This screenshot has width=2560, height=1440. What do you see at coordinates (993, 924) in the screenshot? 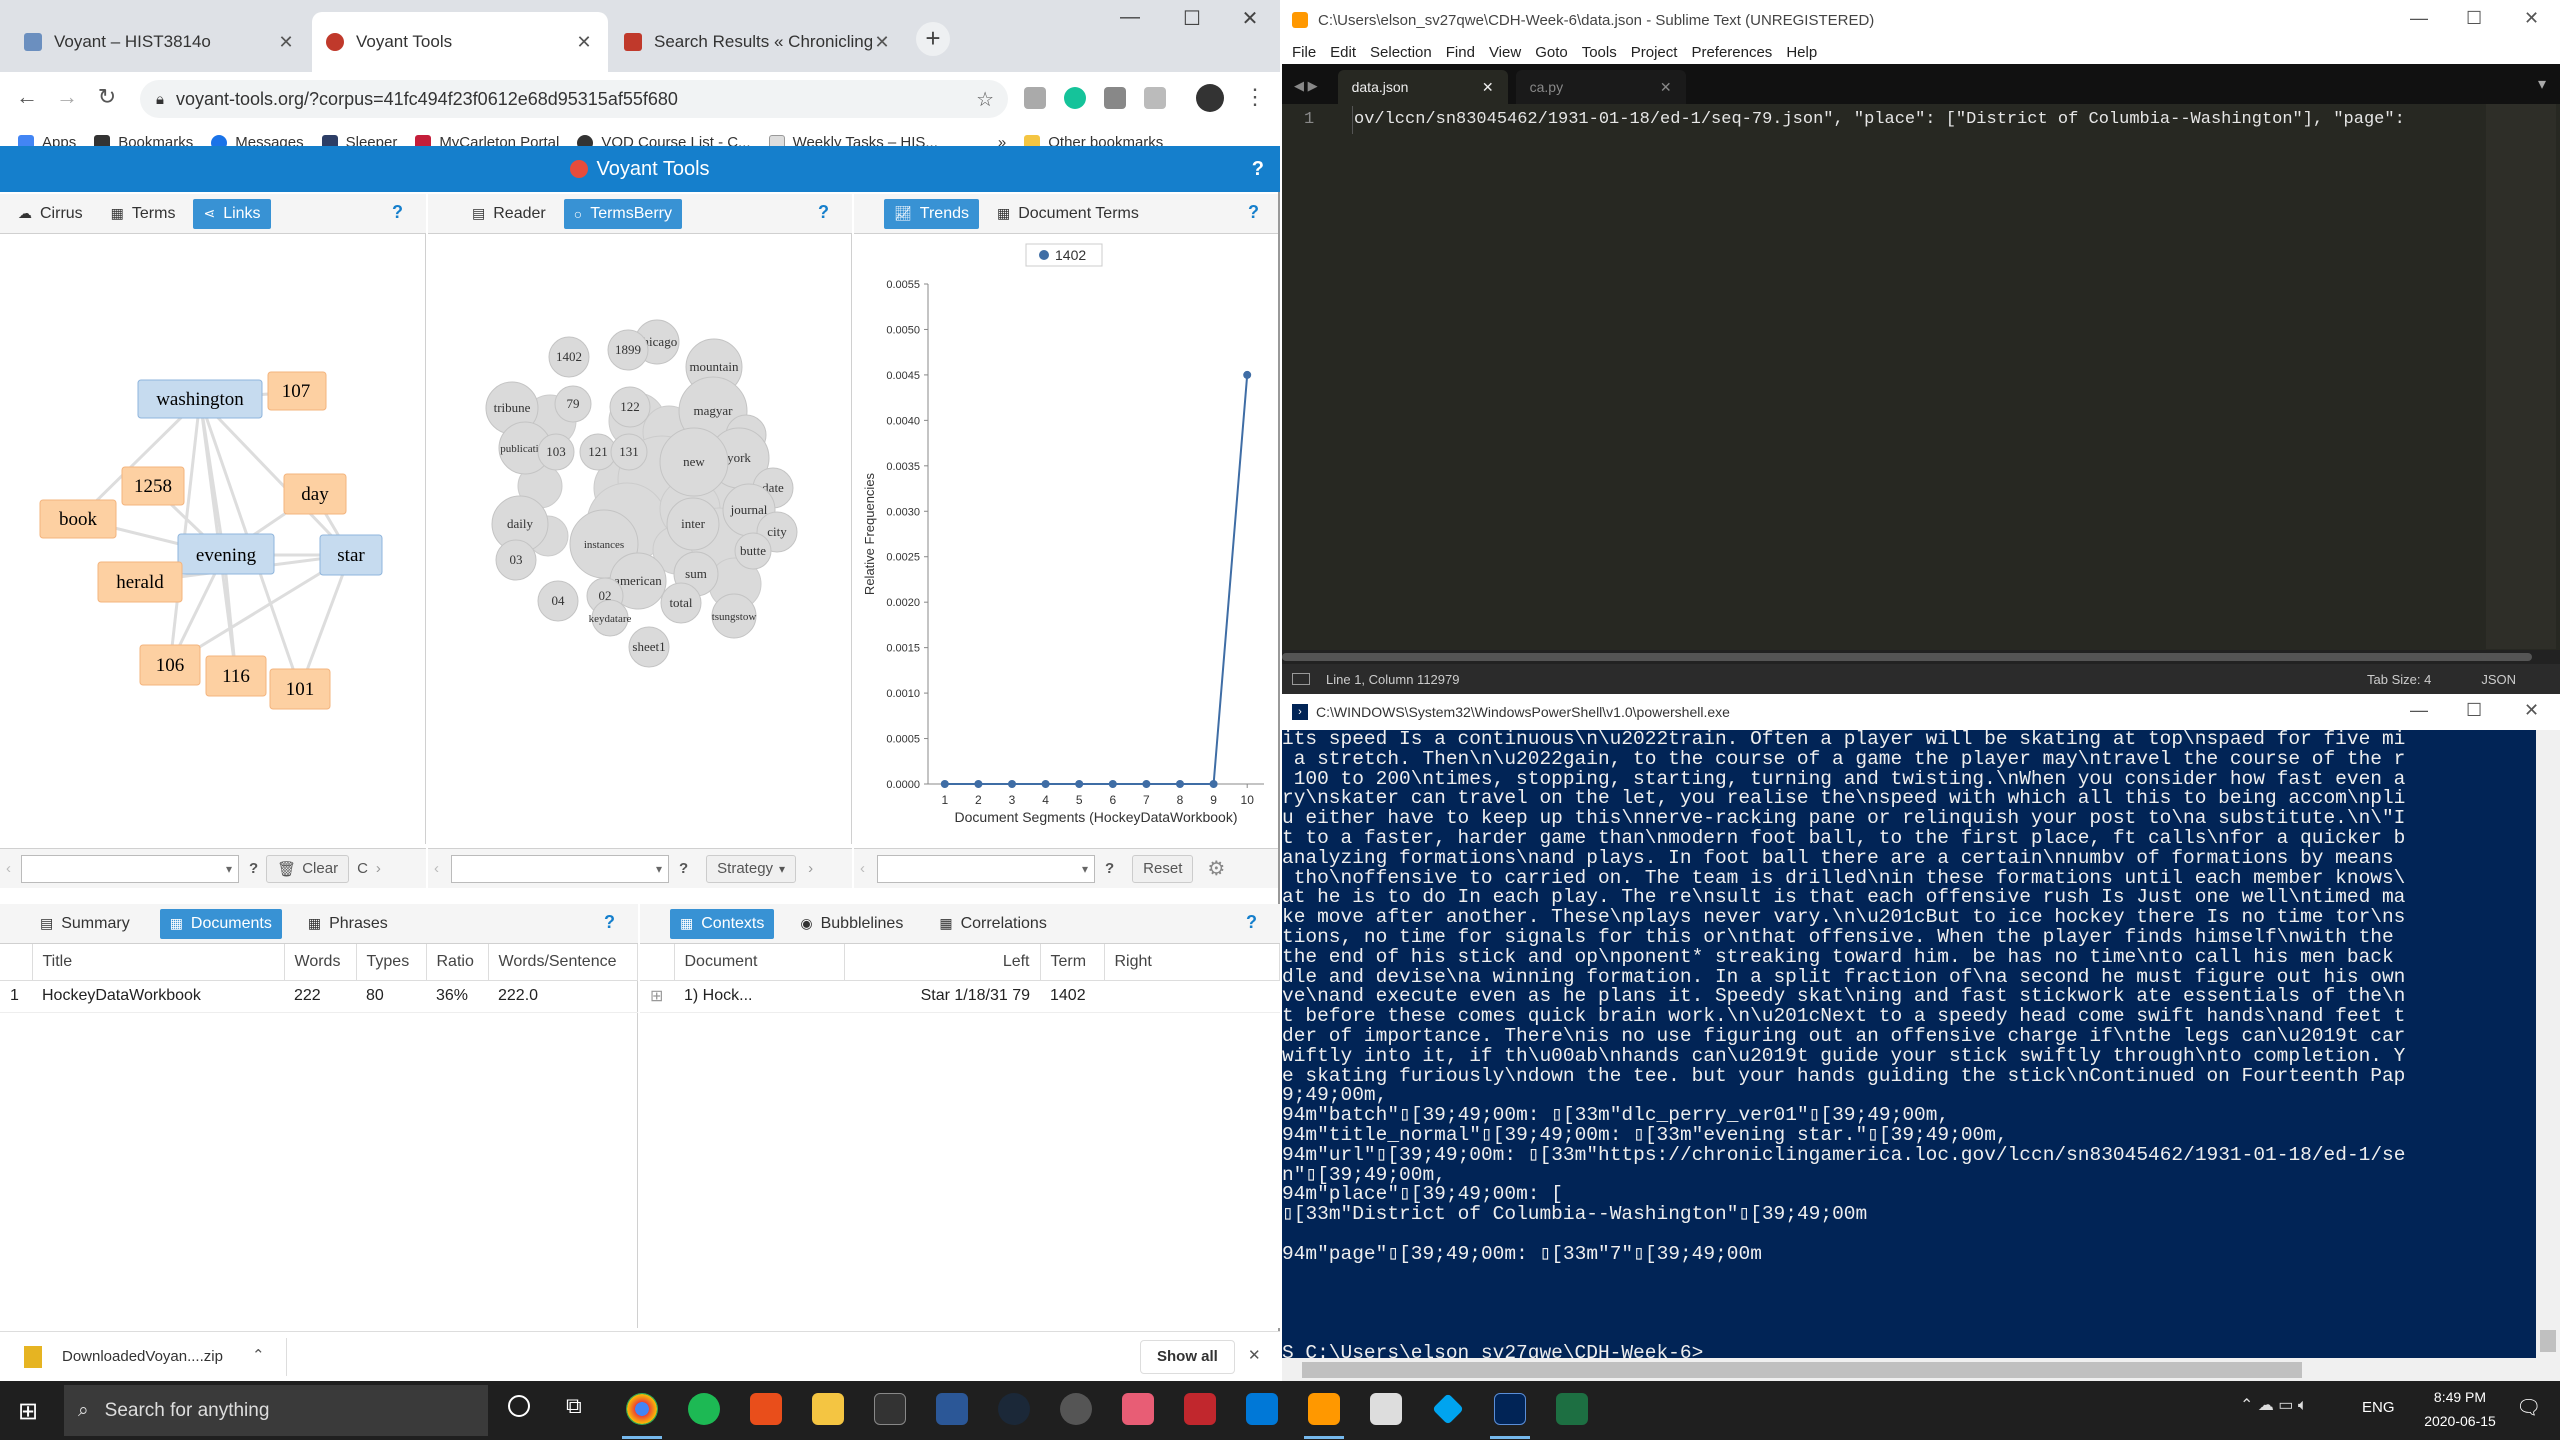
I see `tab-correlations: ▦ Correlations` at bounding box center [993, 924].